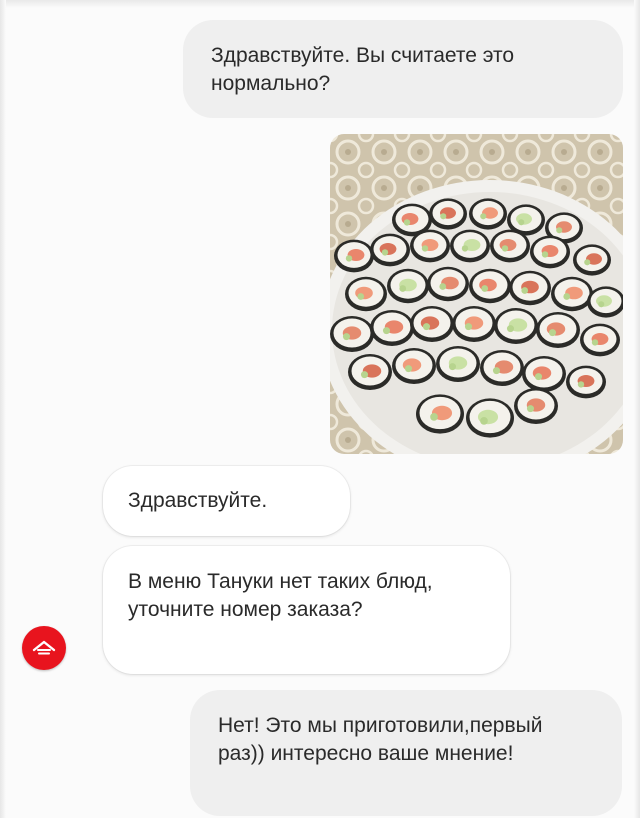  I want to click on screen-edge-top, so click(320, 4).